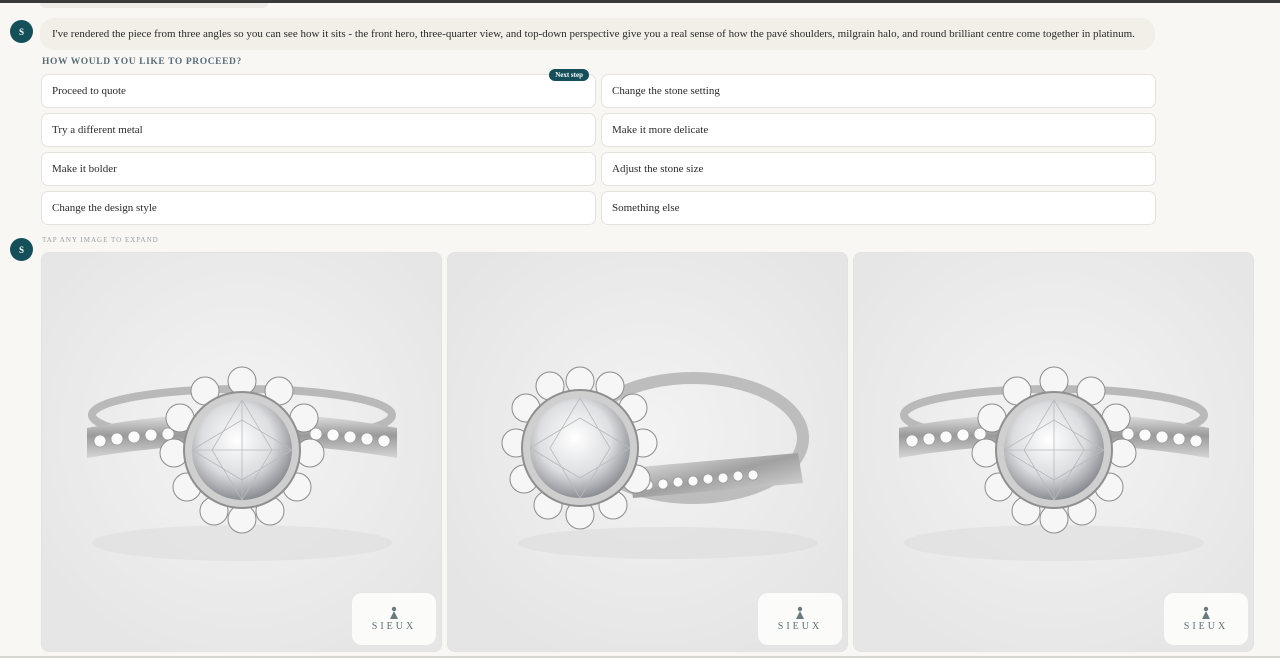 The image size is (1280, 658). What do you see at coordinates (142, 62) in the screenshot?
I see `proceed-section-label: HOW WOULD YOU LIKE TO PROCEED?` at bounding box center [142, 62].